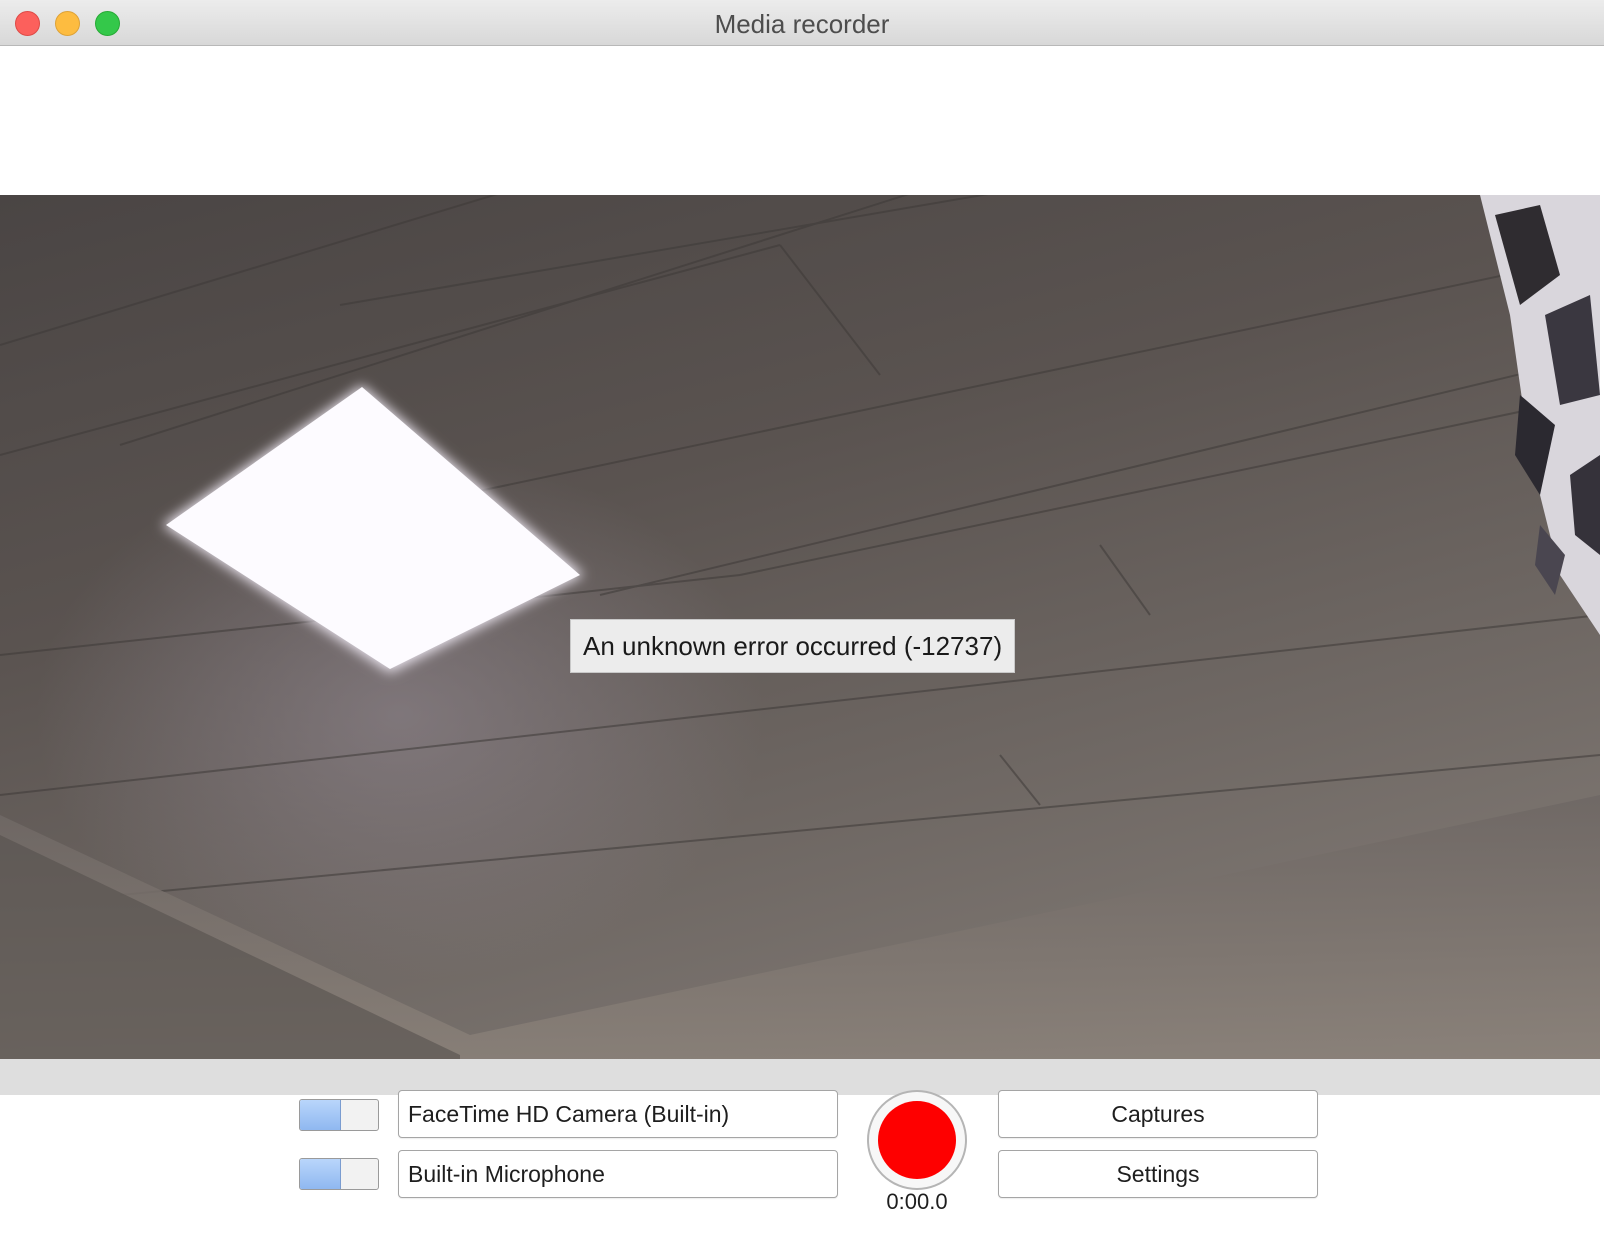 The image size is (1604, 1242). I want to click on title-bar: Media recorder, so click(802, 23).